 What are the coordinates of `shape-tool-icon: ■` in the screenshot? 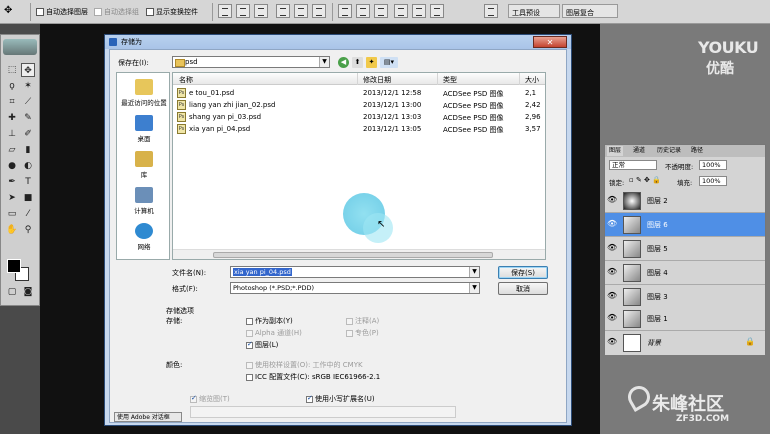 It's located at (28, 198).